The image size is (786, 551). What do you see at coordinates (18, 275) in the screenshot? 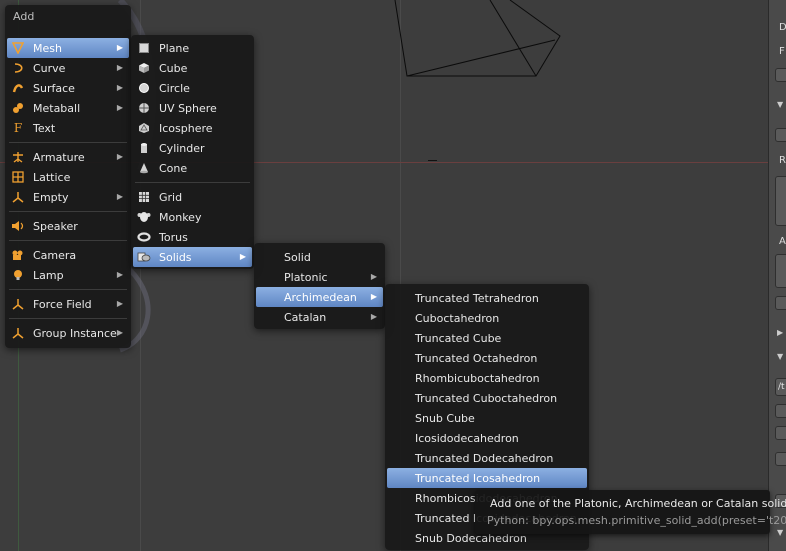
I see `lamp-icon` at bounding box center [18, 275].